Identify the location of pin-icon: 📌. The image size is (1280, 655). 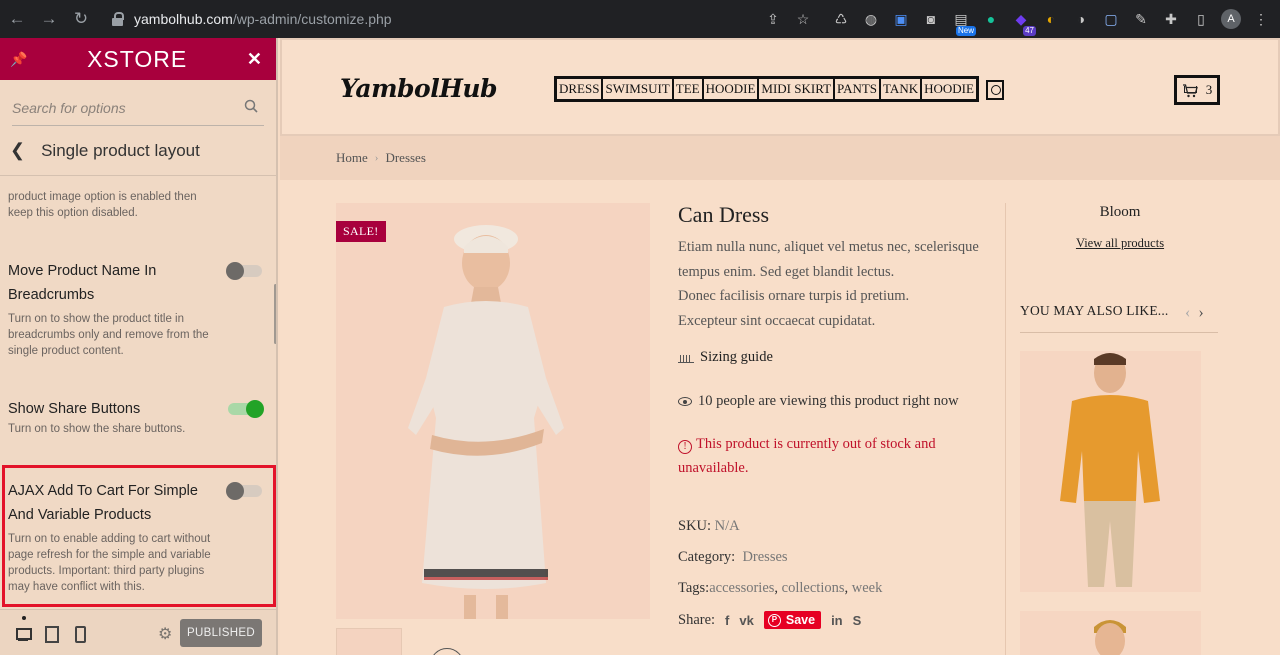
(18, 59).